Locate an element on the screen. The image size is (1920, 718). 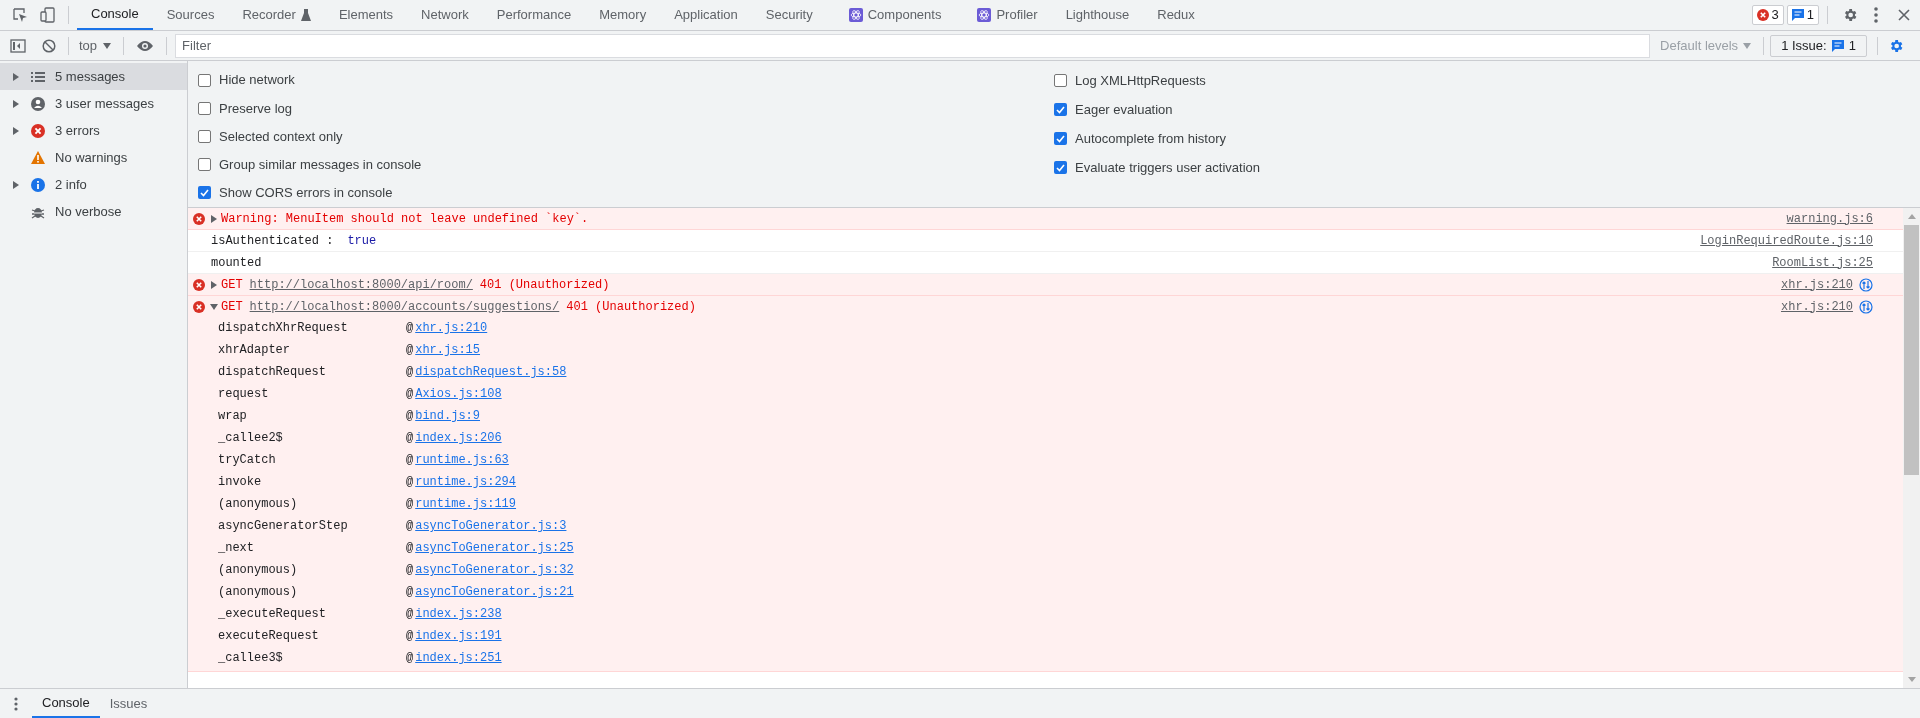
settings-icon is located at coordinates (1850, 15).